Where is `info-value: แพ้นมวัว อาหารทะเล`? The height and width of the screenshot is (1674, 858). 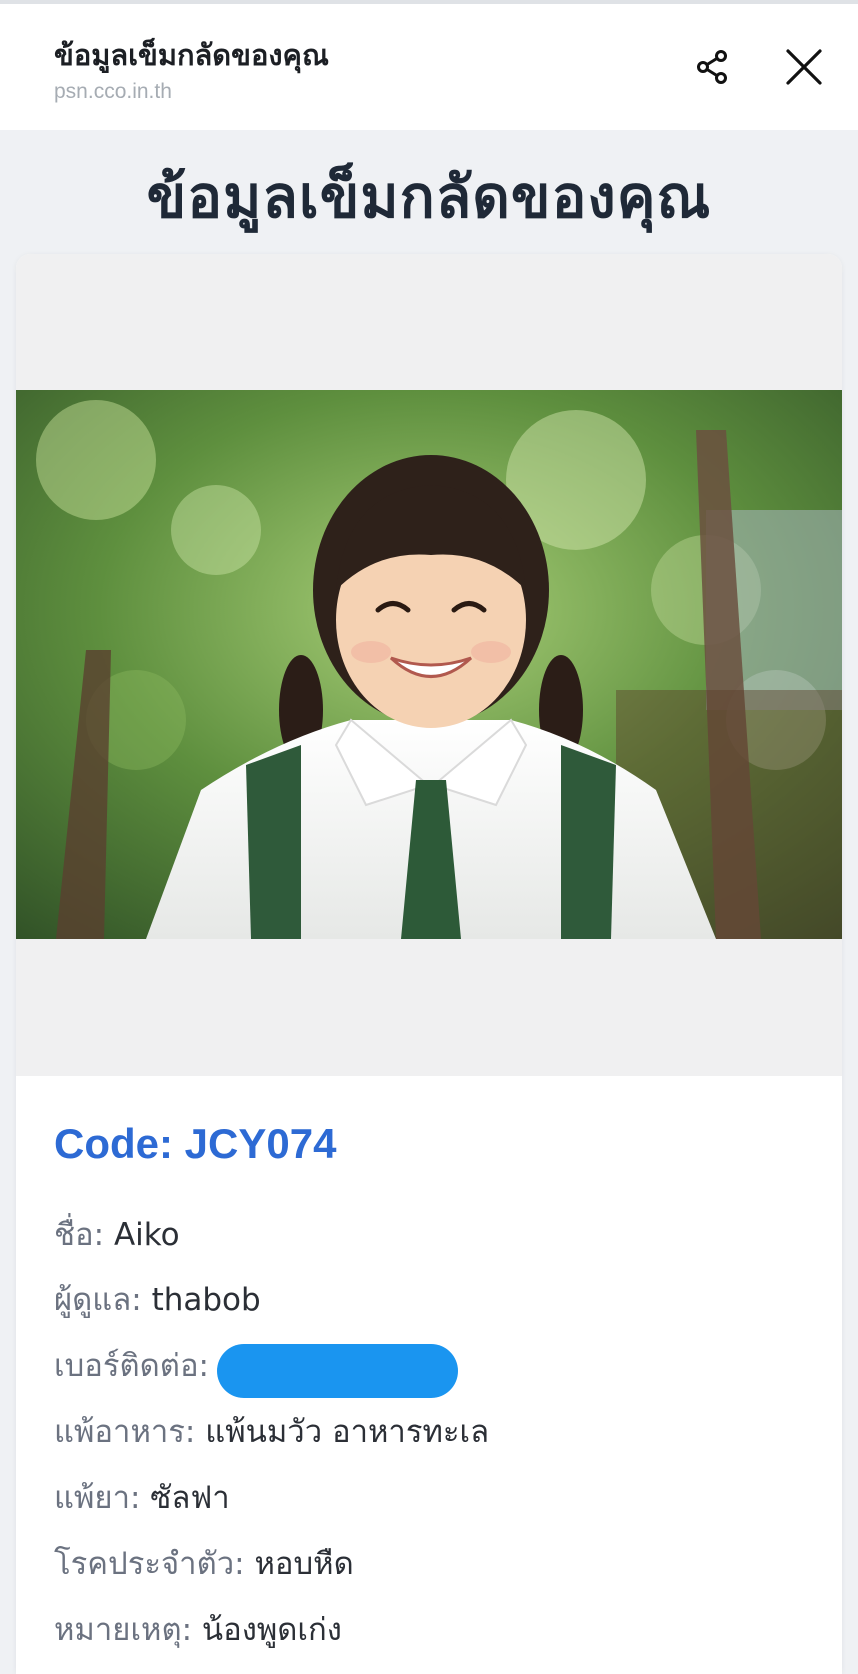 info-value: แพ้นมวัว อาหารทะเล is located at coordinates (347, 1432).